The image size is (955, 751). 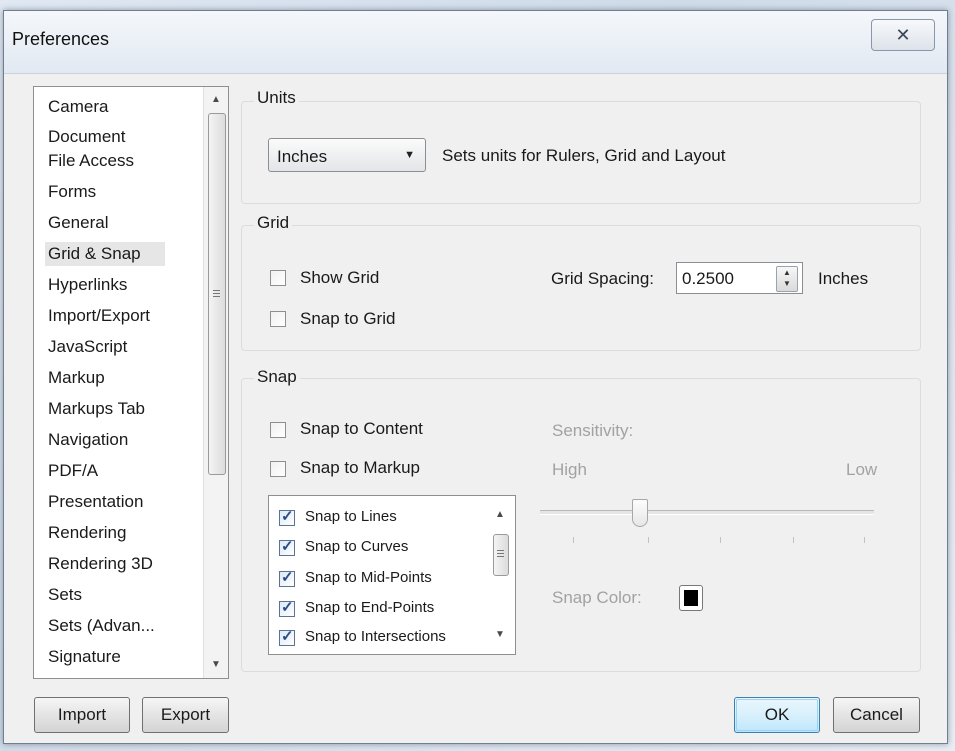 What do you see at coordinates (340, 277) in the screenshot?
I see `show-grid-label: Show Grid` at bounding box center [340, 277].